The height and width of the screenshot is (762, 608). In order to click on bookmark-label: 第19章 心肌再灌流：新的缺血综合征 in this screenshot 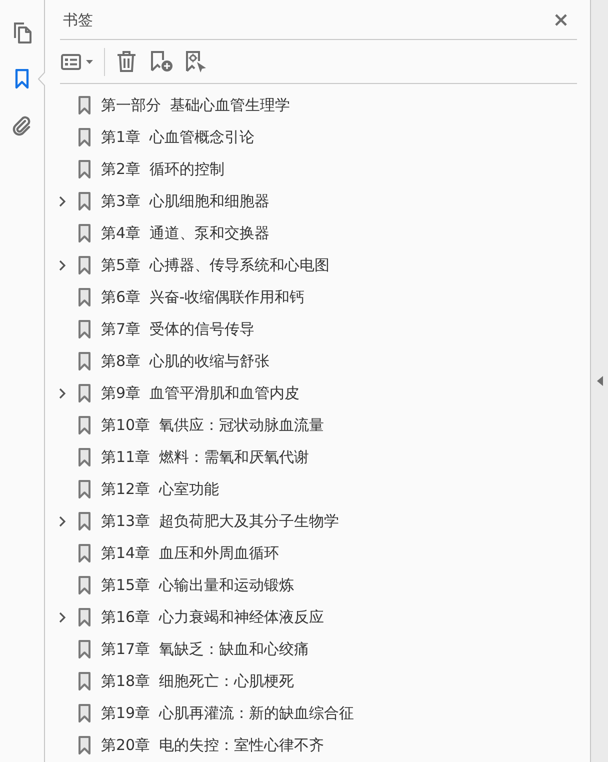, I will do `click(227, 713)`.